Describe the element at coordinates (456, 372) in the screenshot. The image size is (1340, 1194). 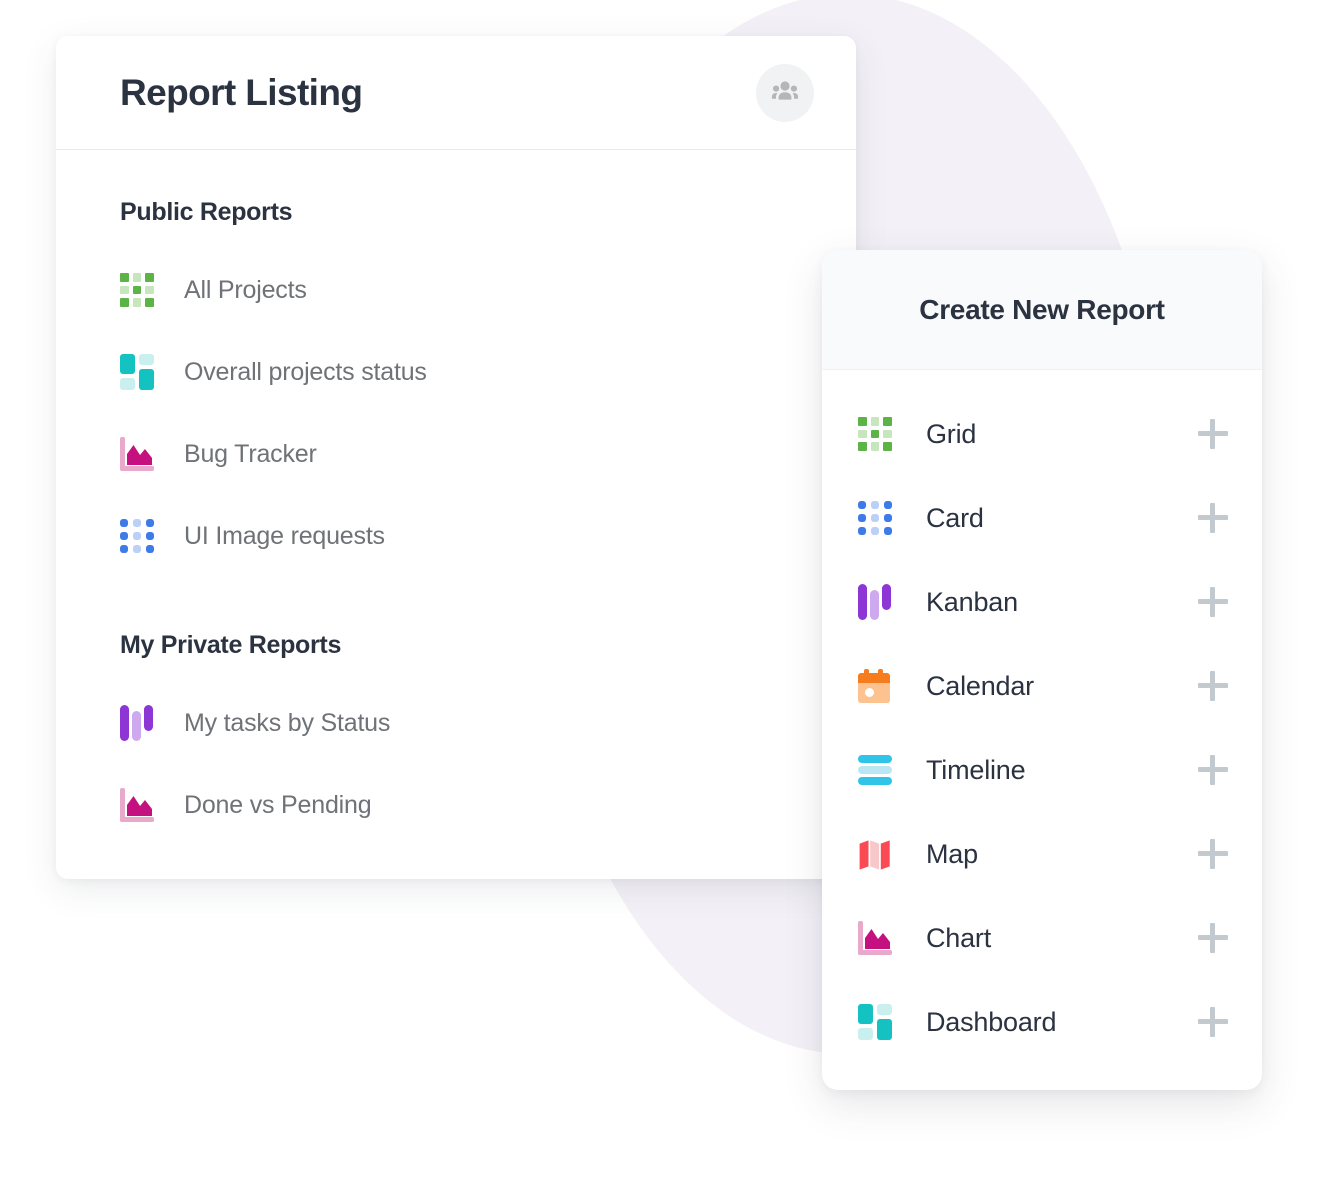
I see `list-item-overall-projects-status: Overall projects status` at that location.